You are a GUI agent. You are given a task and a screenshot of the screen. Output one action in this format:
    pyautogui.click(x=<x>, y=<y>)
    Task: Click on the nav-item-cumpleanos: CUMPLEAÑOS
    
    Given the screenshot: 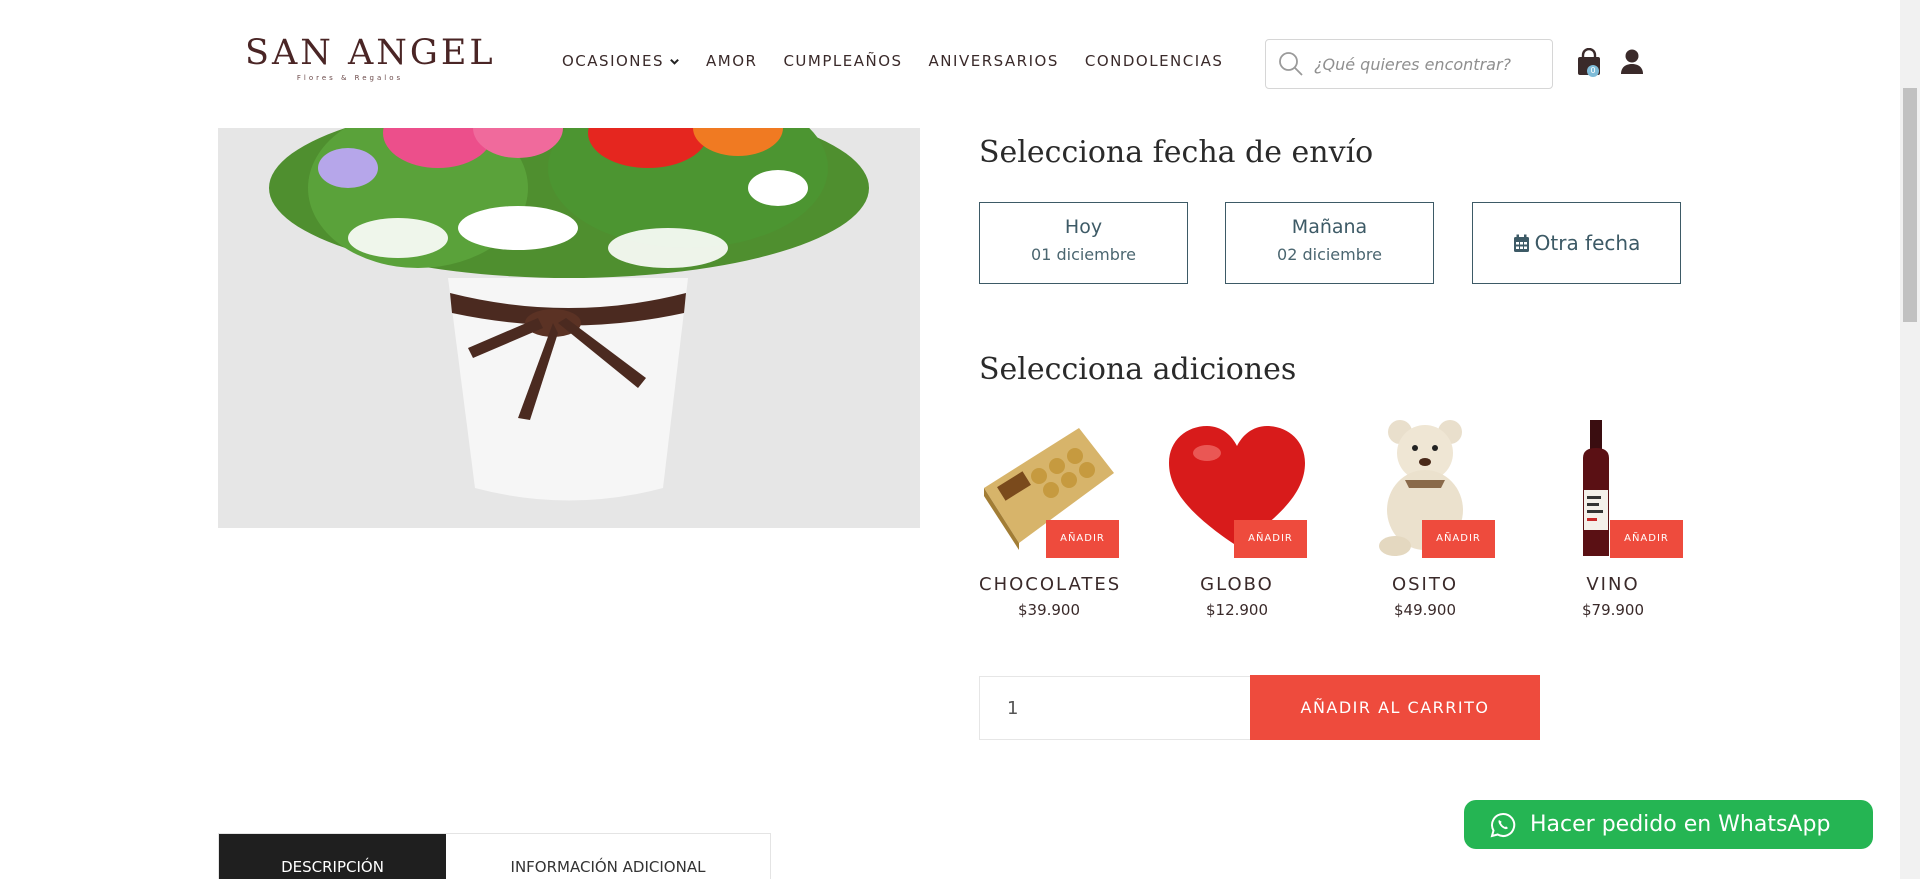 What is the action you would take?
    pyautogui.click(x=842, y=61)
    